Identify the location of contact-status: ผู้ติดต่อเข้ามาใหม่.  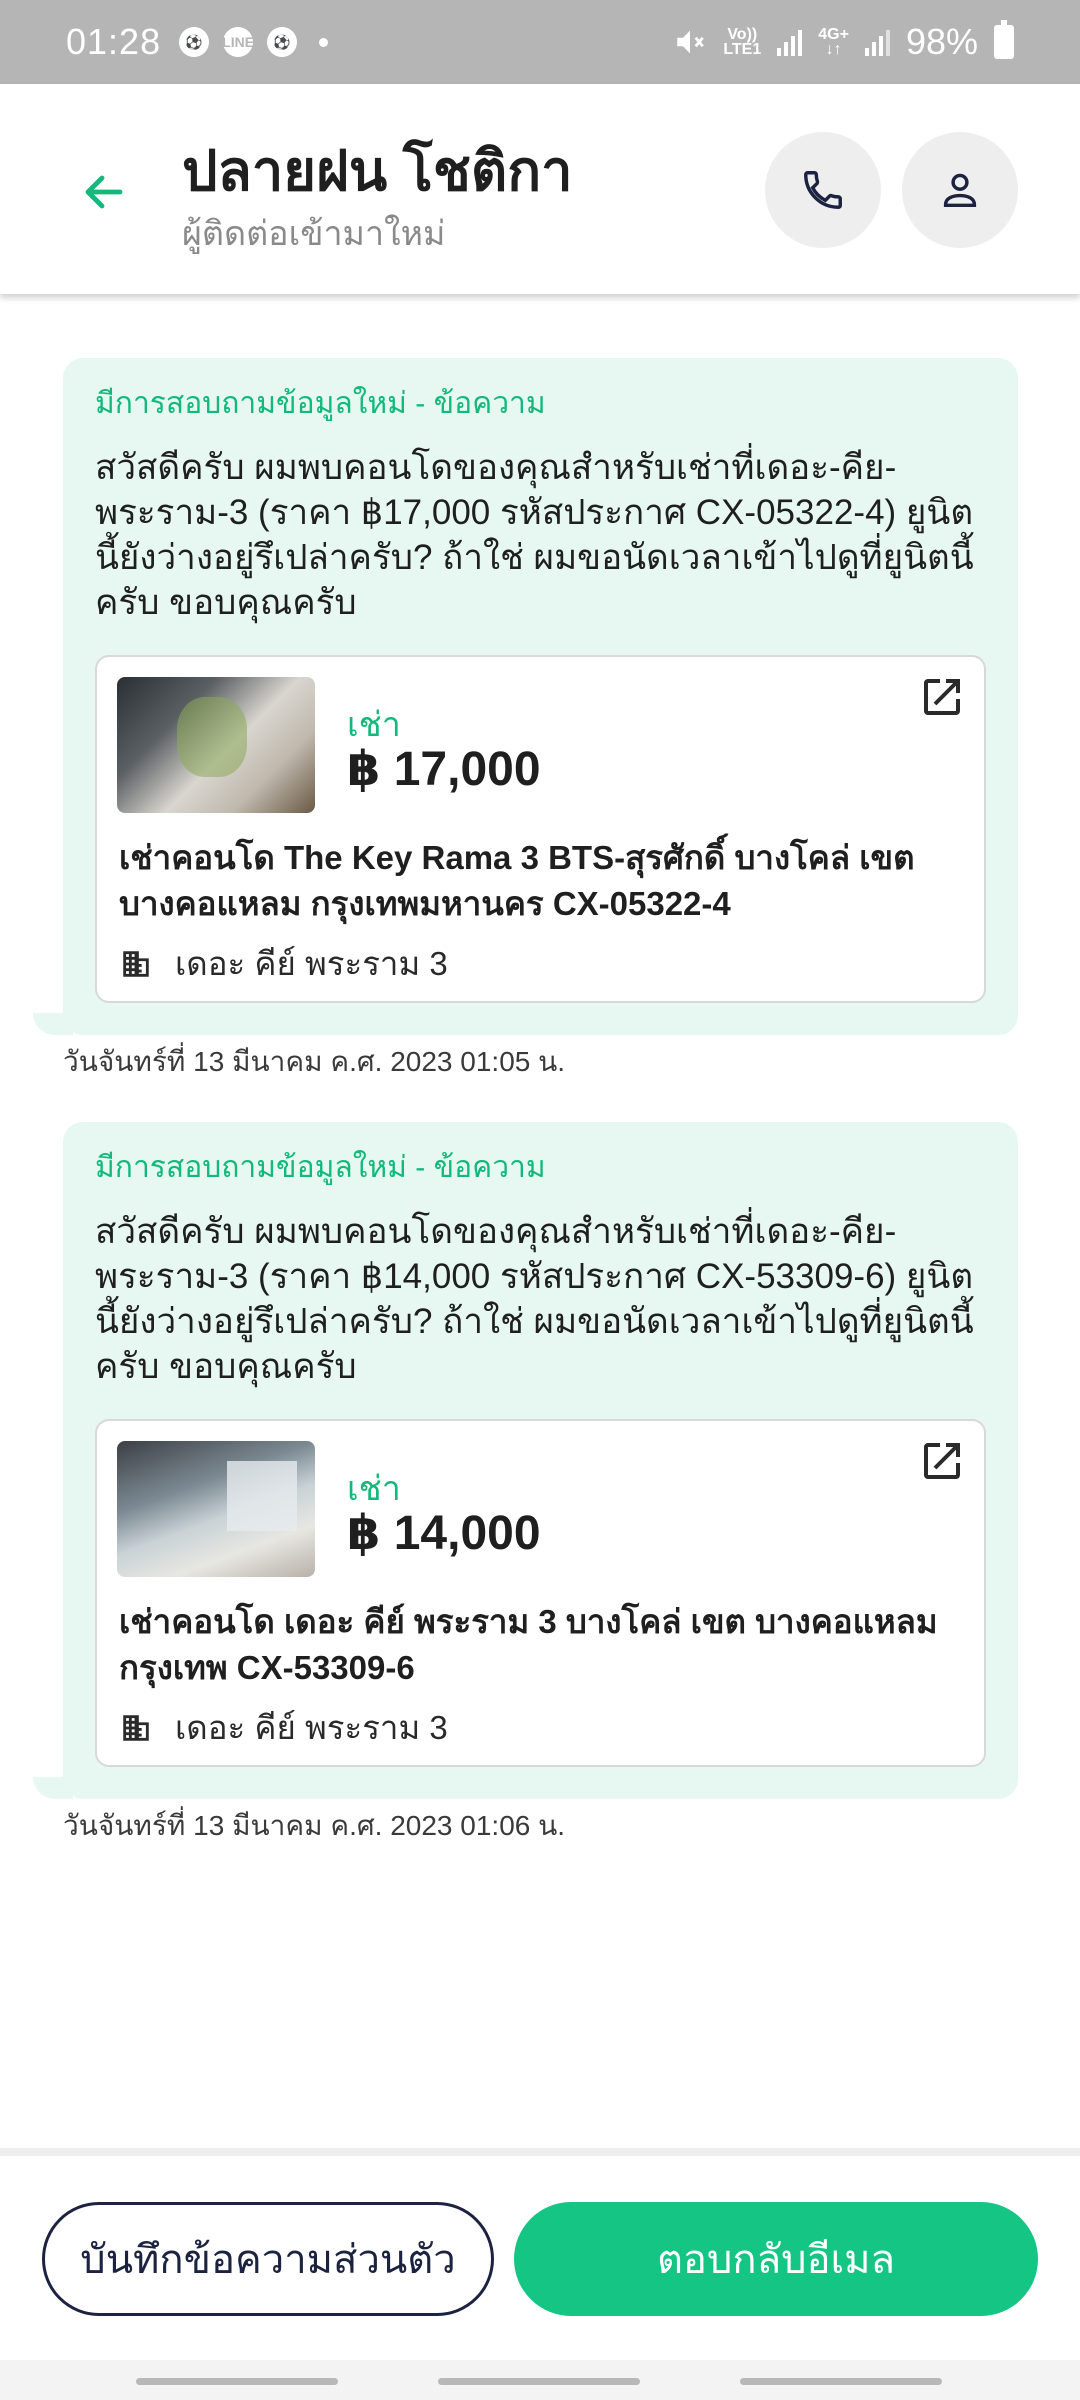
(314, 234).